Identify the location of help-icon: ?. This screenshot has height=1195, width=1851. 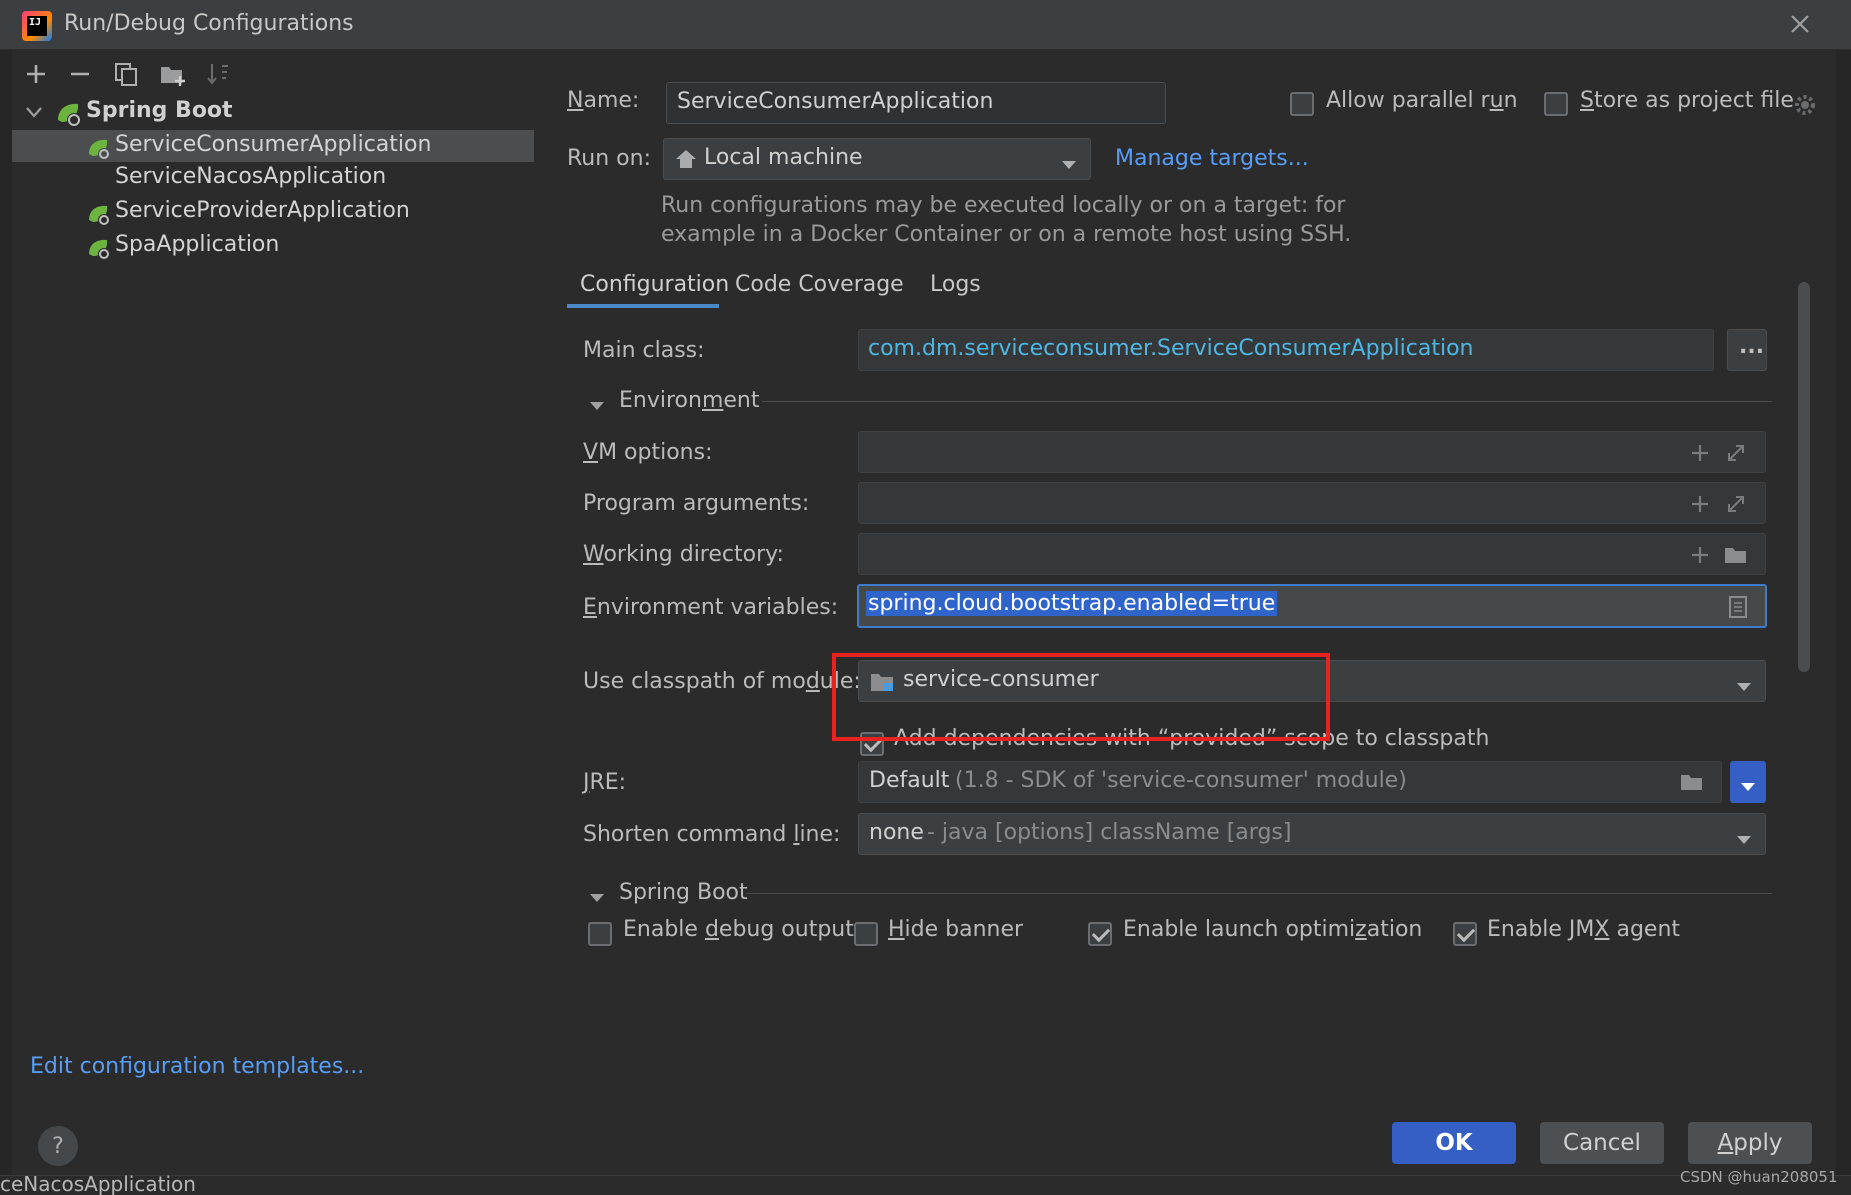
(58, 1146).